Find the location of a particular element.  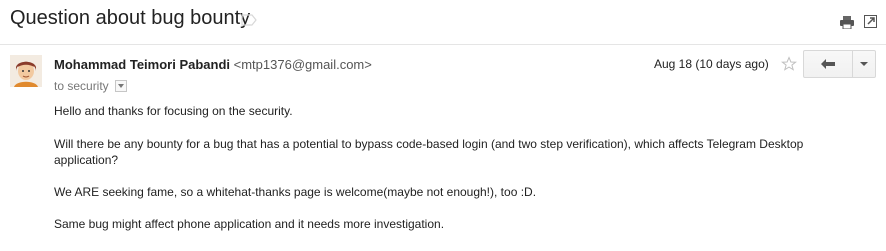

star-icon is located at coordinates (789, 64).